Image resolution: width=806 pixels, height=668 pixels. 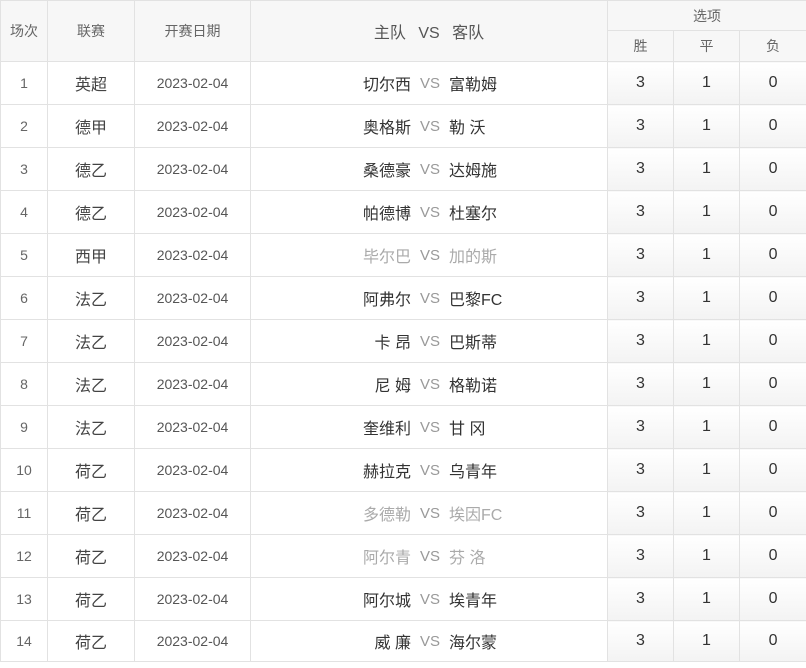 I want to click on away-team: 勒 沃, so click(x=467, y=128).